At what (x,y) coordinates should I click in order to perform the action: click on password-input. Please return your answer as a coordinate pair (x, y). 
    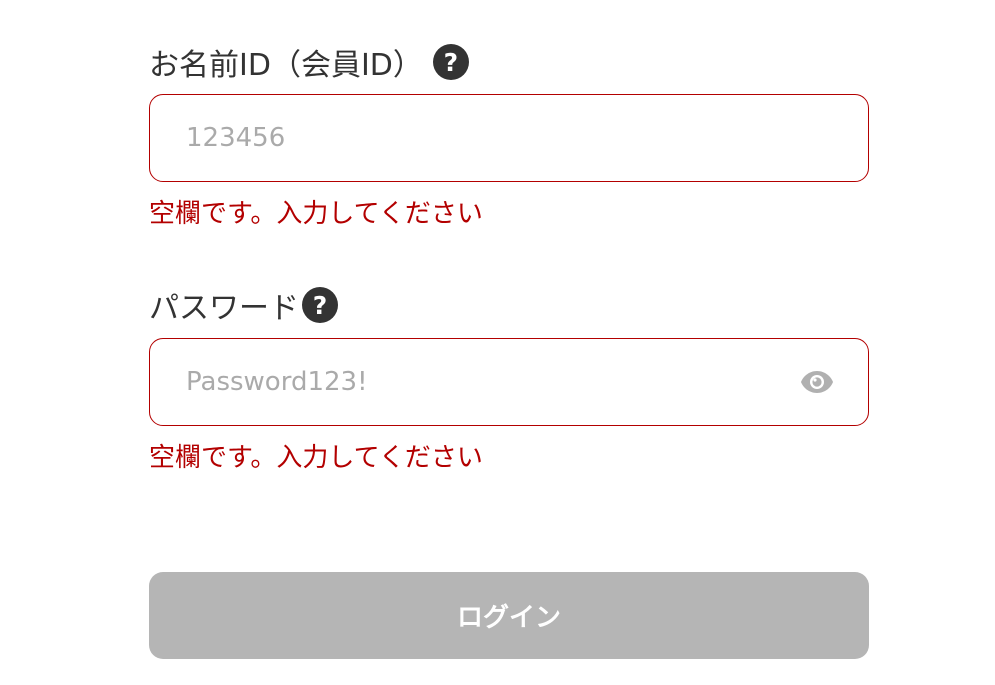
    Looking at the image, I should click on (509, 382).